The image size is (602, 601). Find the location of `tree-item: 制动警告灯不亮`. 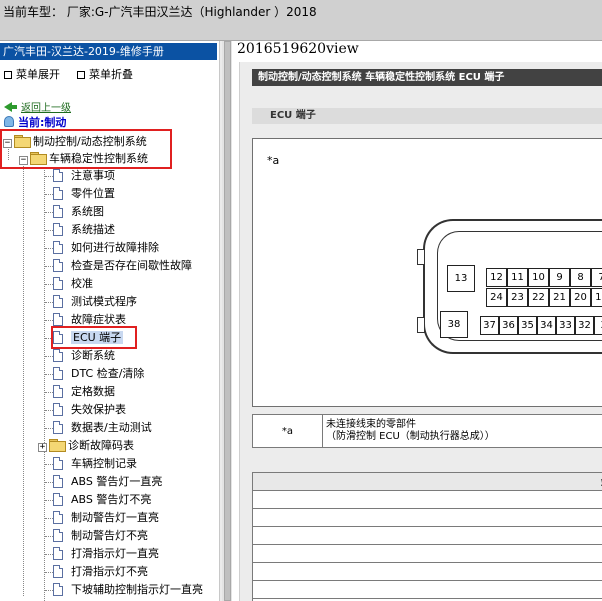

tree-item: 制动警告灯不亮 is located at coordinates (96, 536).